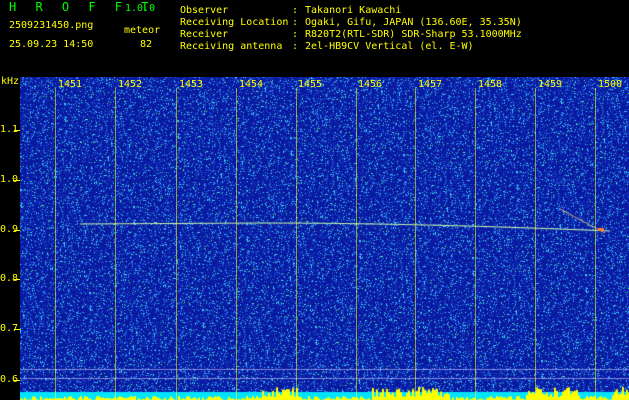 The image size is (629, 400). Describe the element at coordinates (430, 84) in the screenshot. I see `x-tick-1457: 1457` at that location.